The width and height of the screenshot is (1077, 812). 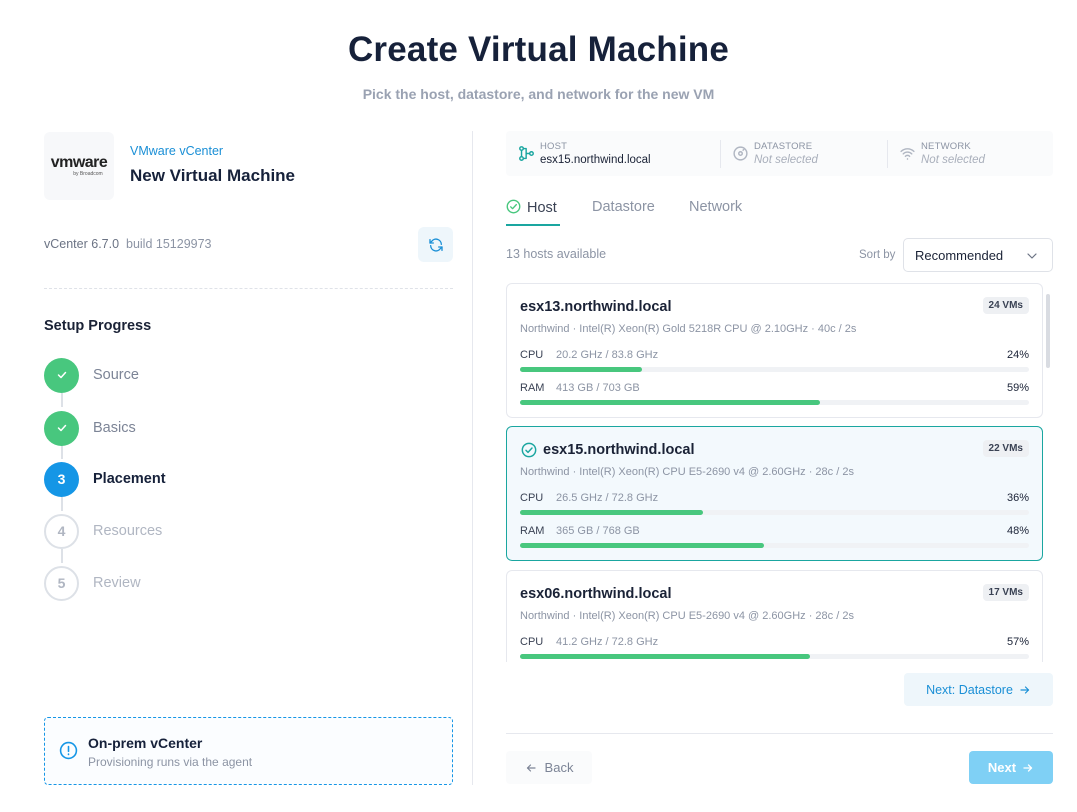 I want to click on vm-count-badge: 24 VMs, so click(x=1005, y=305).